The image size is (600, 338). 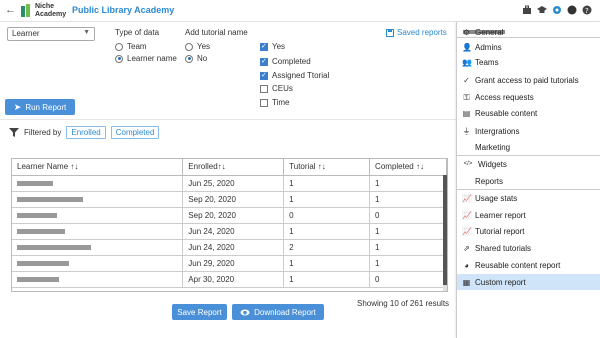 I want to click on panel-item-label: Usage stats, so click(x=496, y=198).